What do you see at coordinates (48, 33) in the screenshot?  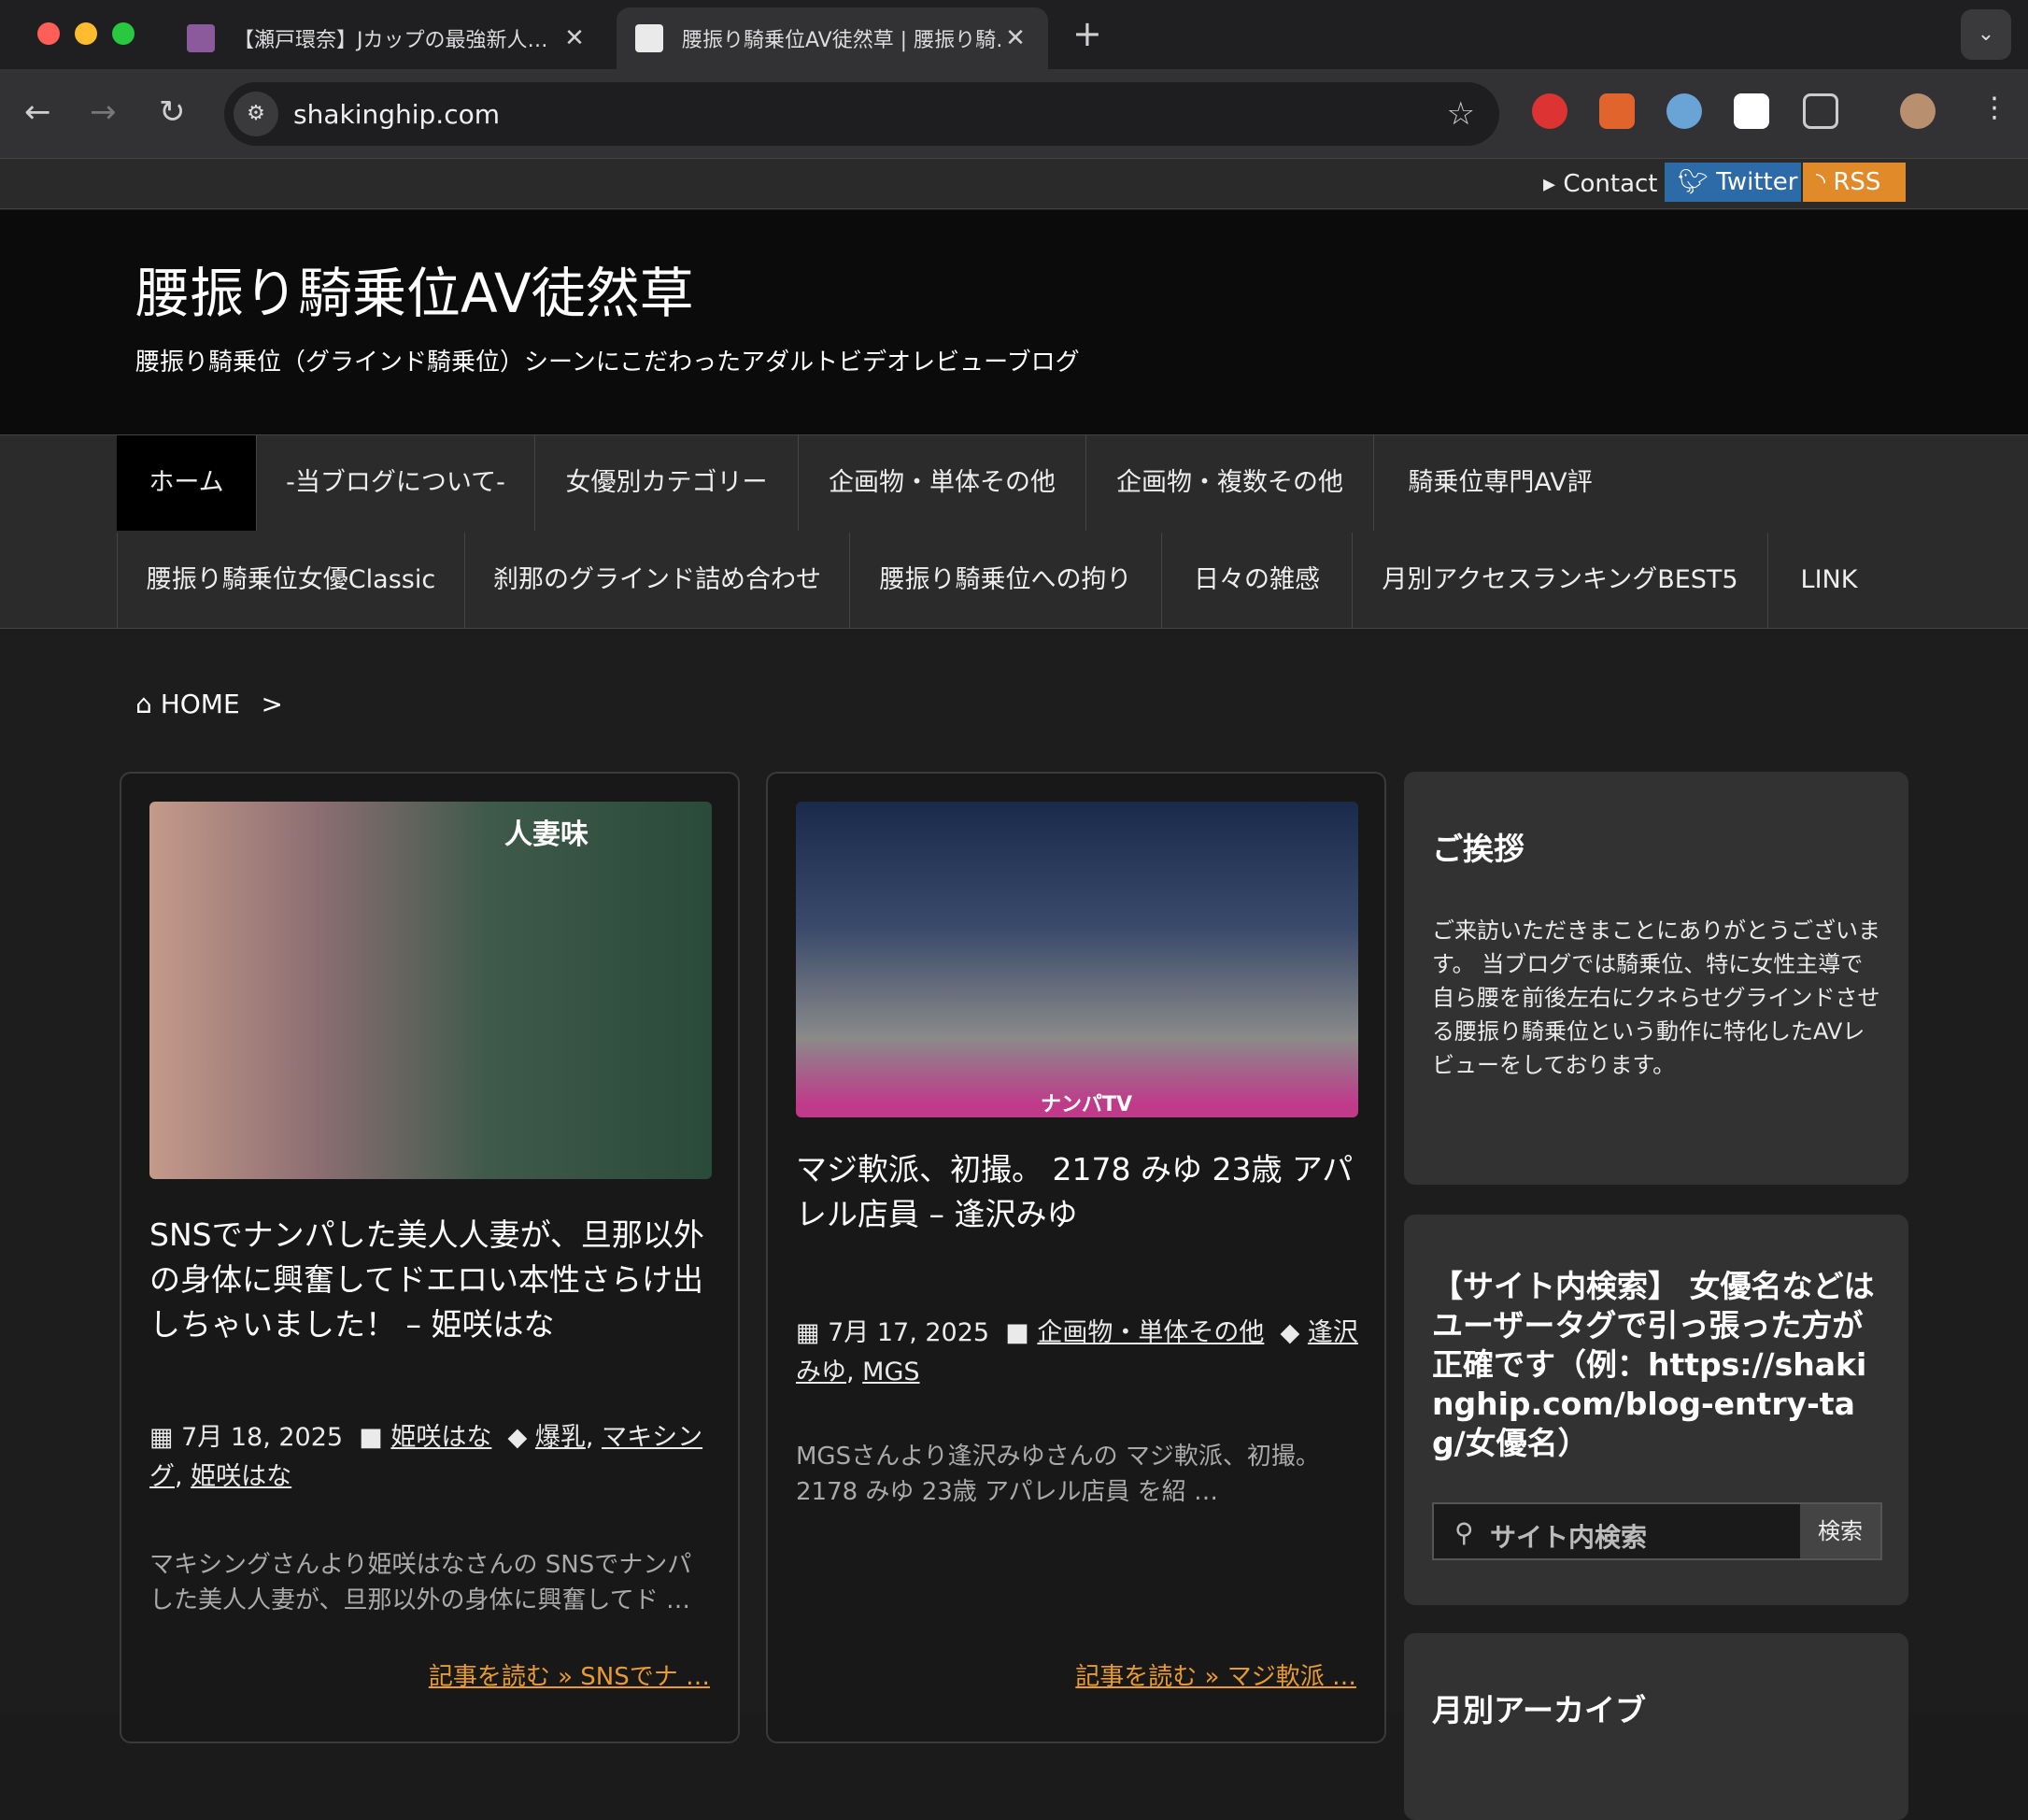 I see `close-window-button` at bounding box center [48, 33].